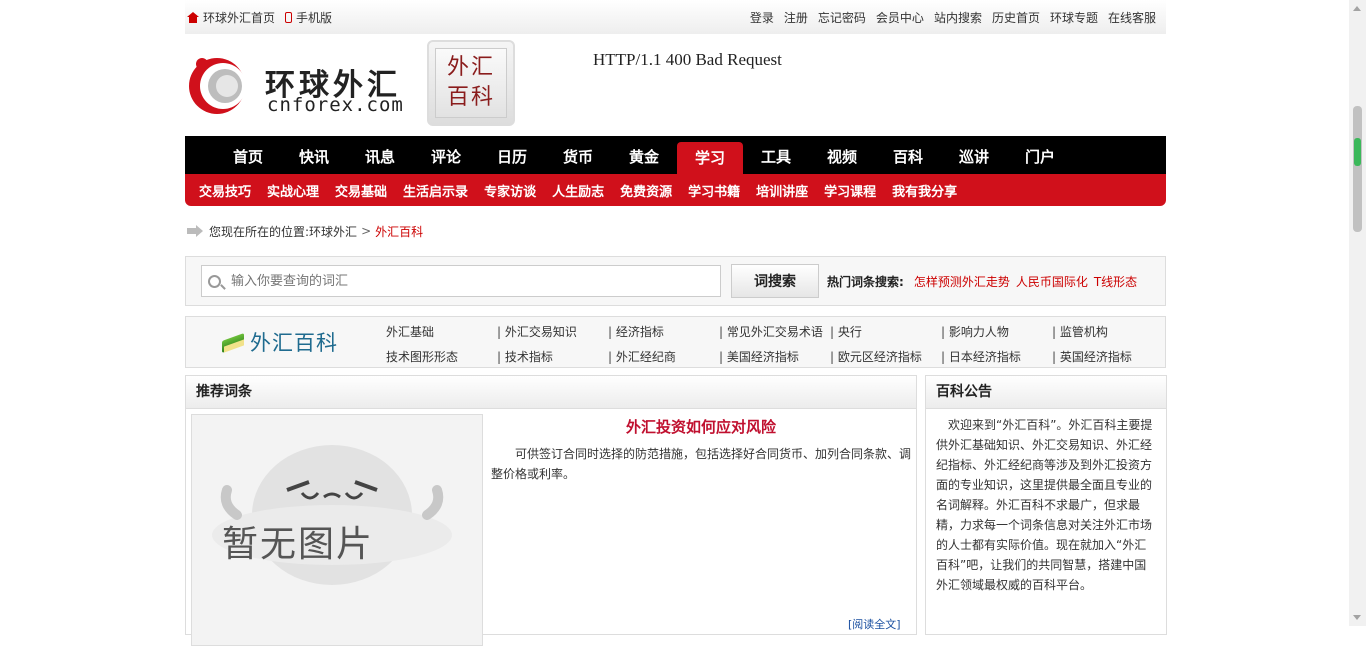  Describe the element at coordinates (996, 357) in the screenshot. I see `category-link: 日本经济指标` at that location.